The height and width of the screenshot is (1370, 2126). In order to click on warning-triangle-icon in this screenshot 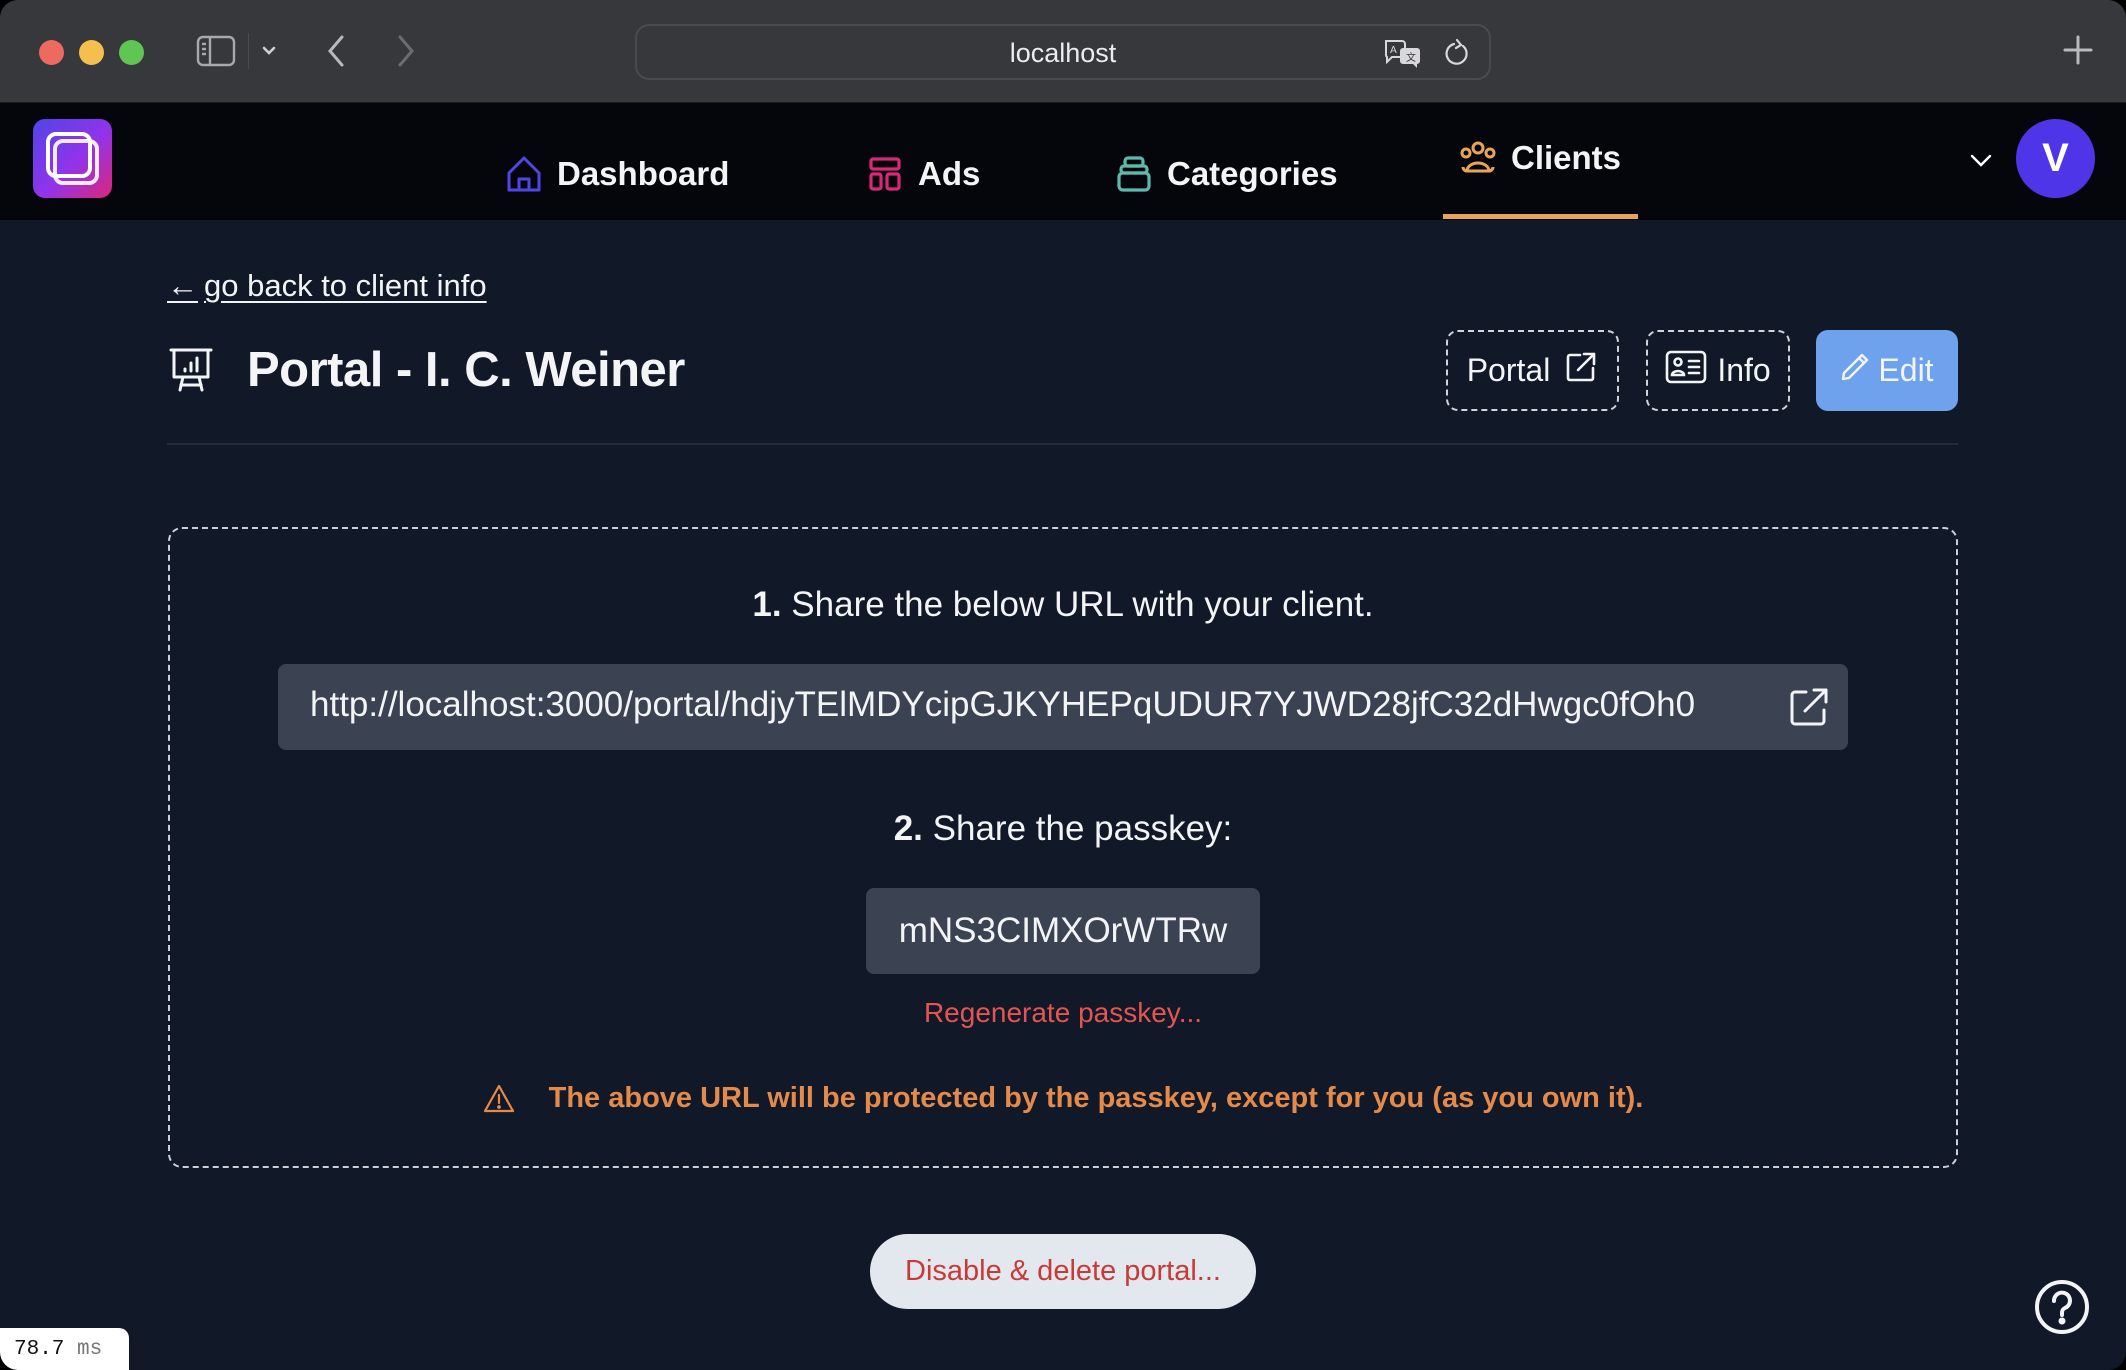, I will do `click(499, 1099)`.